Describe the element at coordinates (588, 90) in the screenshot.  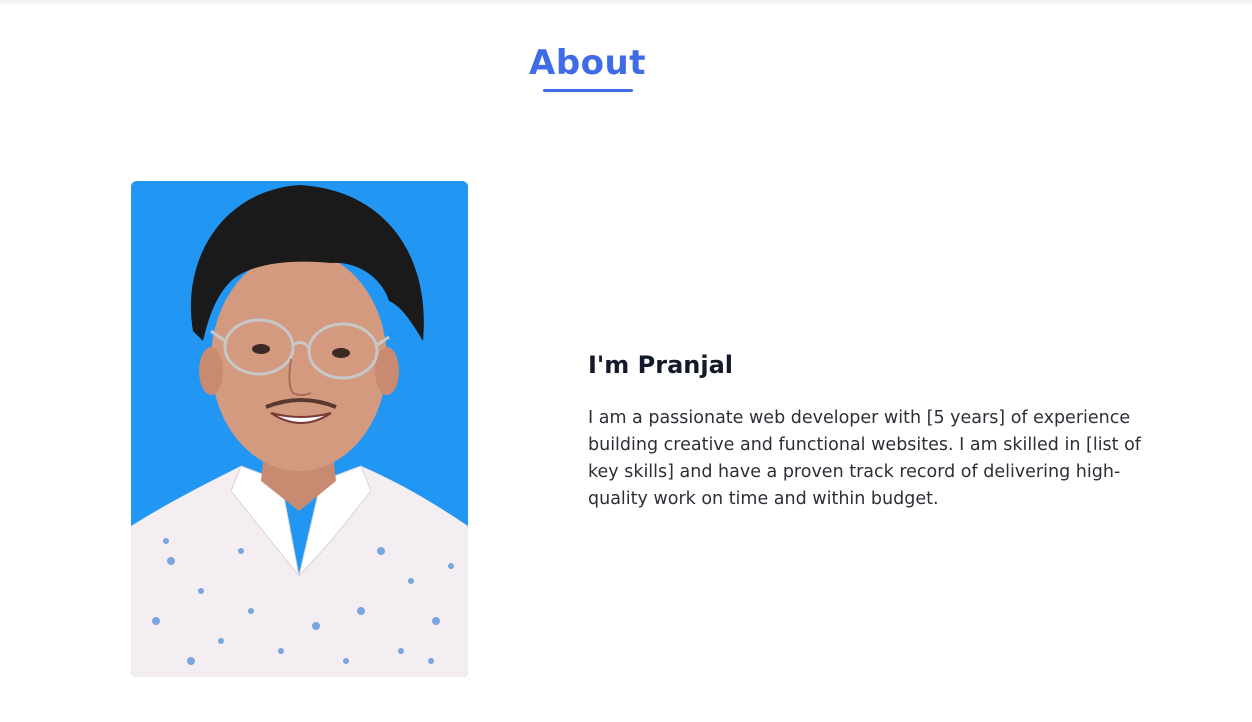
I see `title-underline` at that location.